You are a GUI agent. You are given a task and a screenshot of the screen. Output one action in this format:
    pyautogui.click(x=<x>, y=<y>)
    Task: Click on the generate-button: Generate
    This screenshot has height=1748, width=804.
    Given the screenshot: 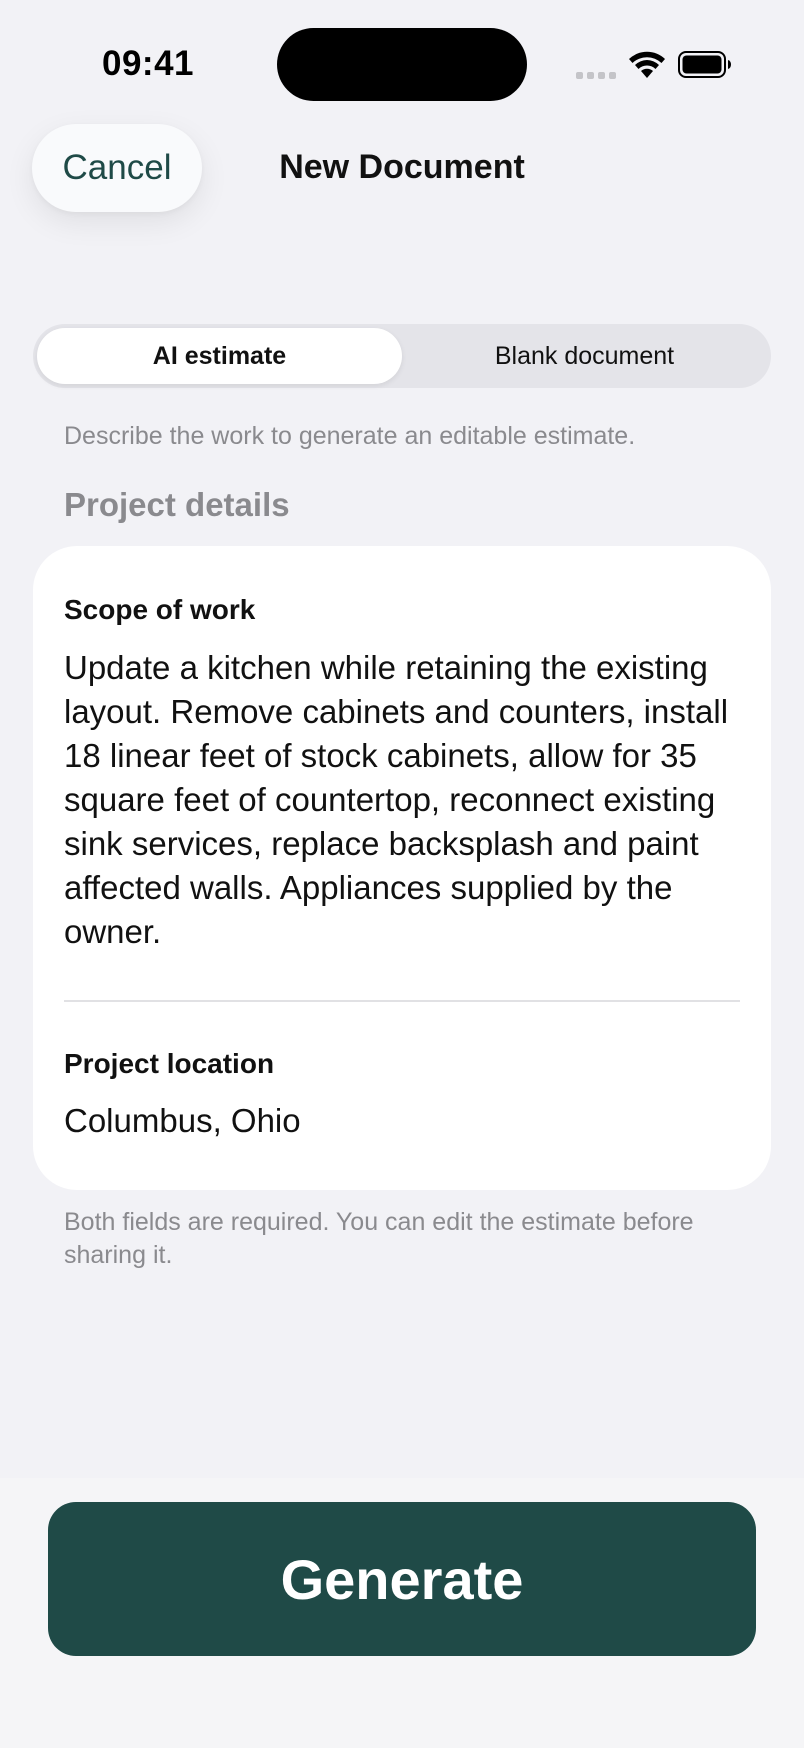 What is the action you would take?
    pyautogui.click(x=402, y=1579)
    